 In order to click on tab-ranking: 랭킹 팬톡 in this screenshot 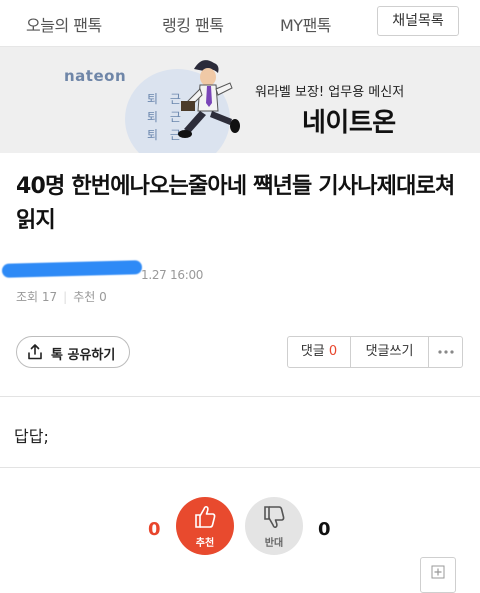, I will do `click(193, 24)`.